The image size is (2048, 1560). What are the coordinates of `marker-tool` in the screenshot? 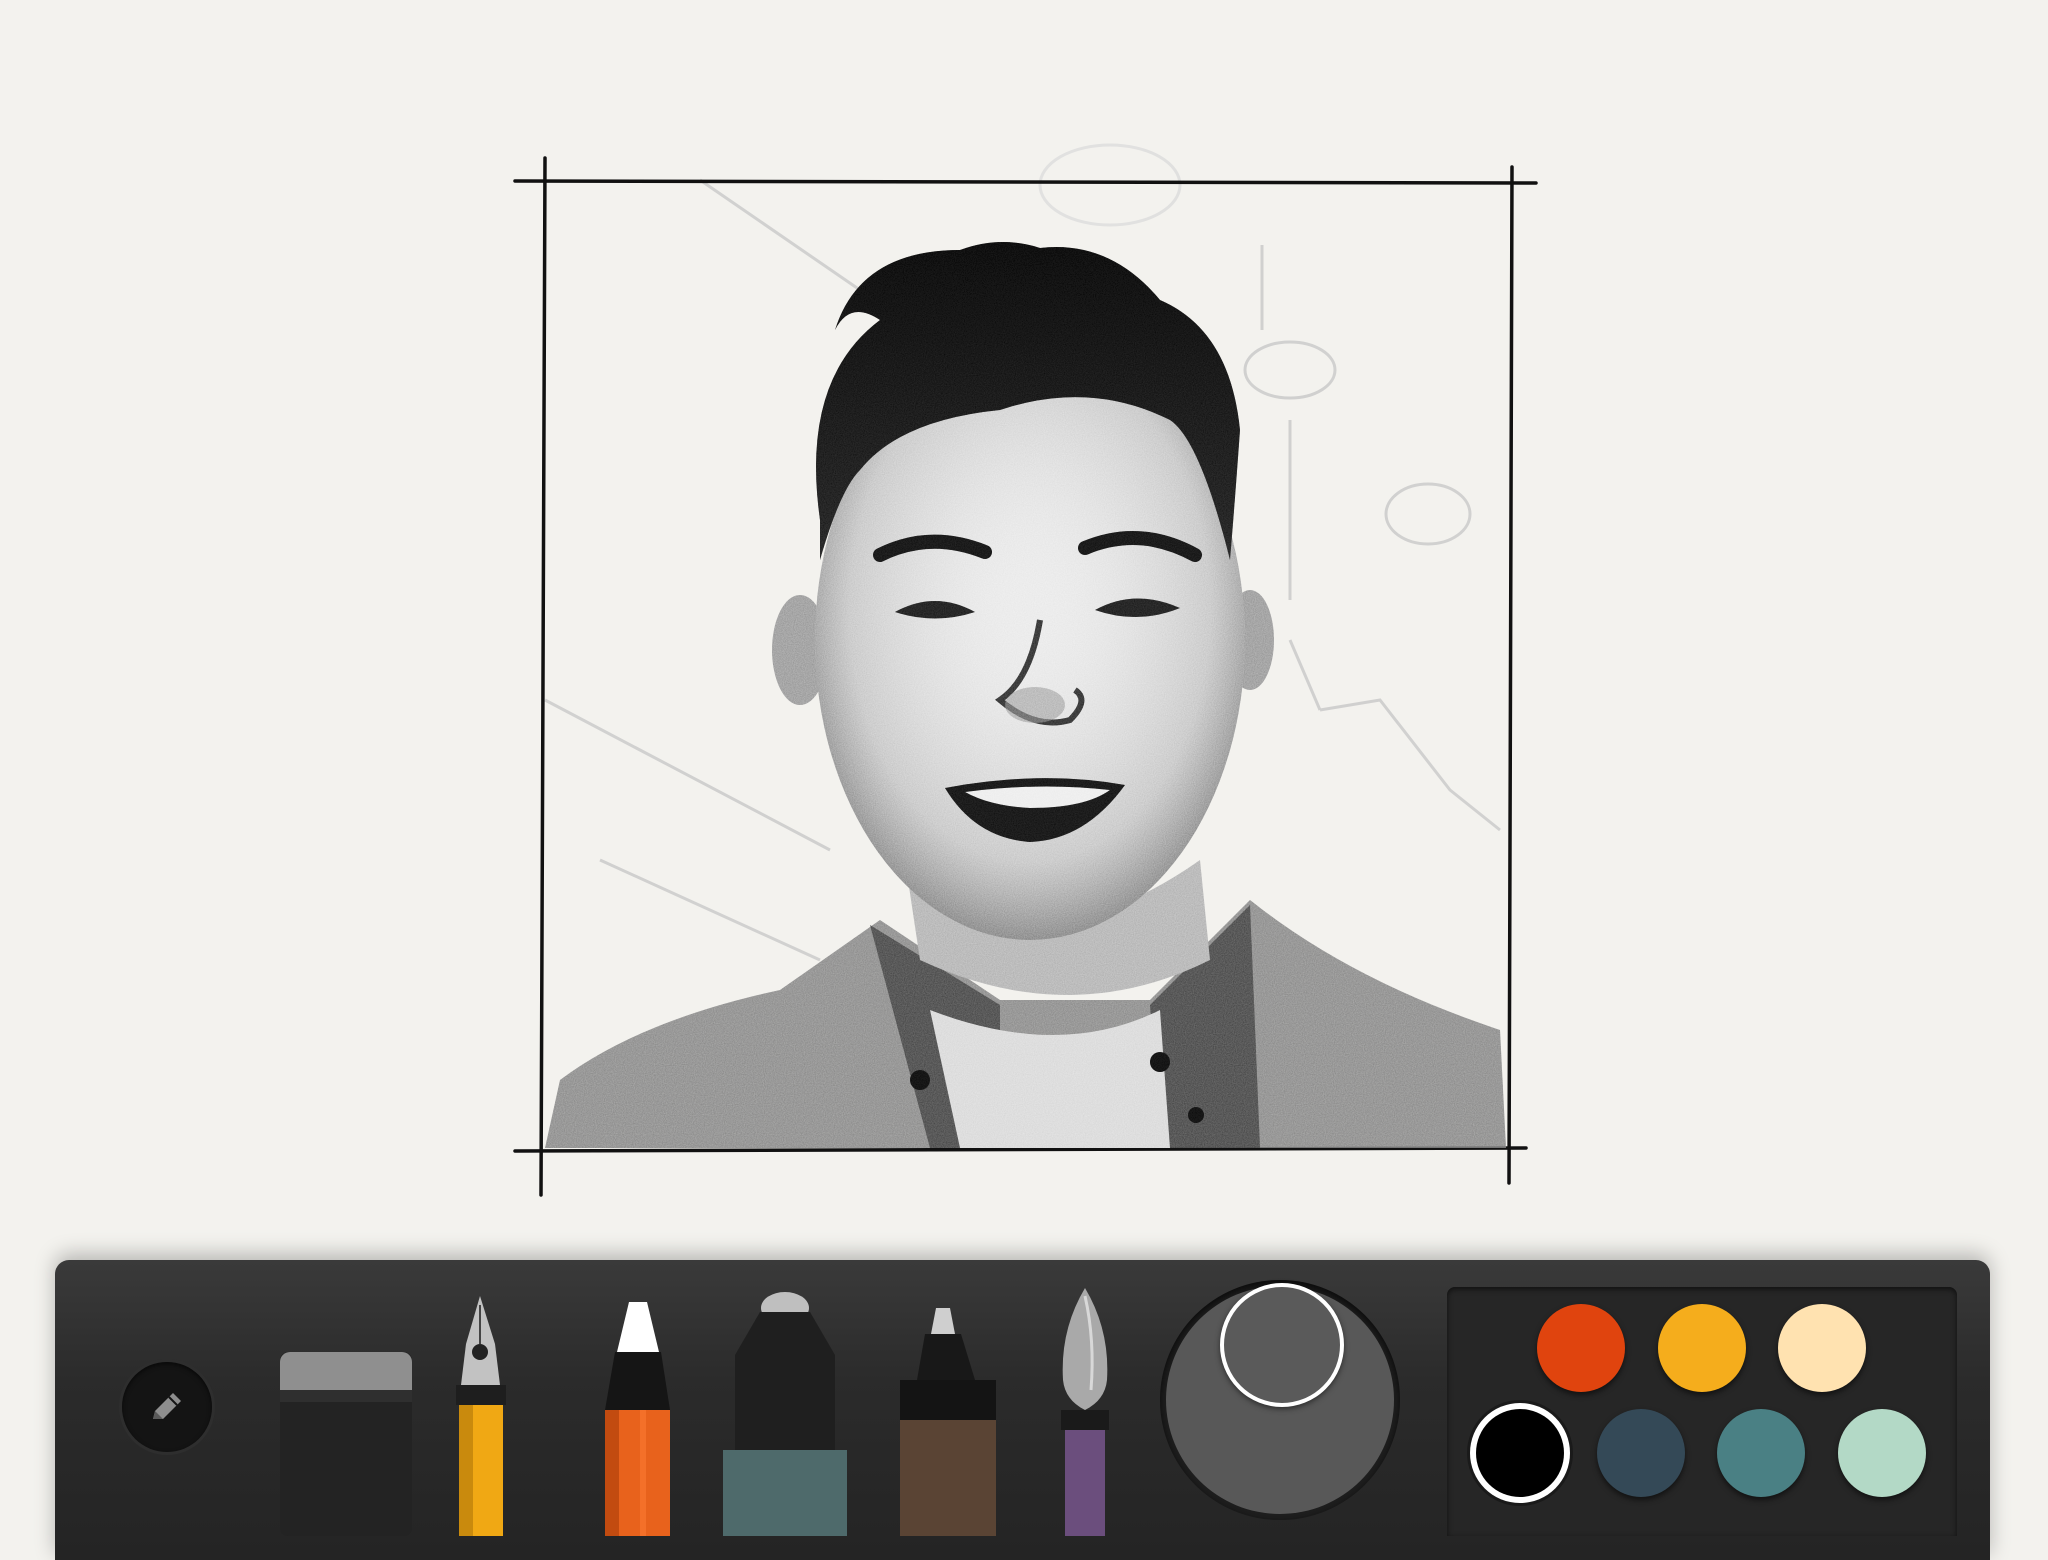 It's located at (785, 1414).